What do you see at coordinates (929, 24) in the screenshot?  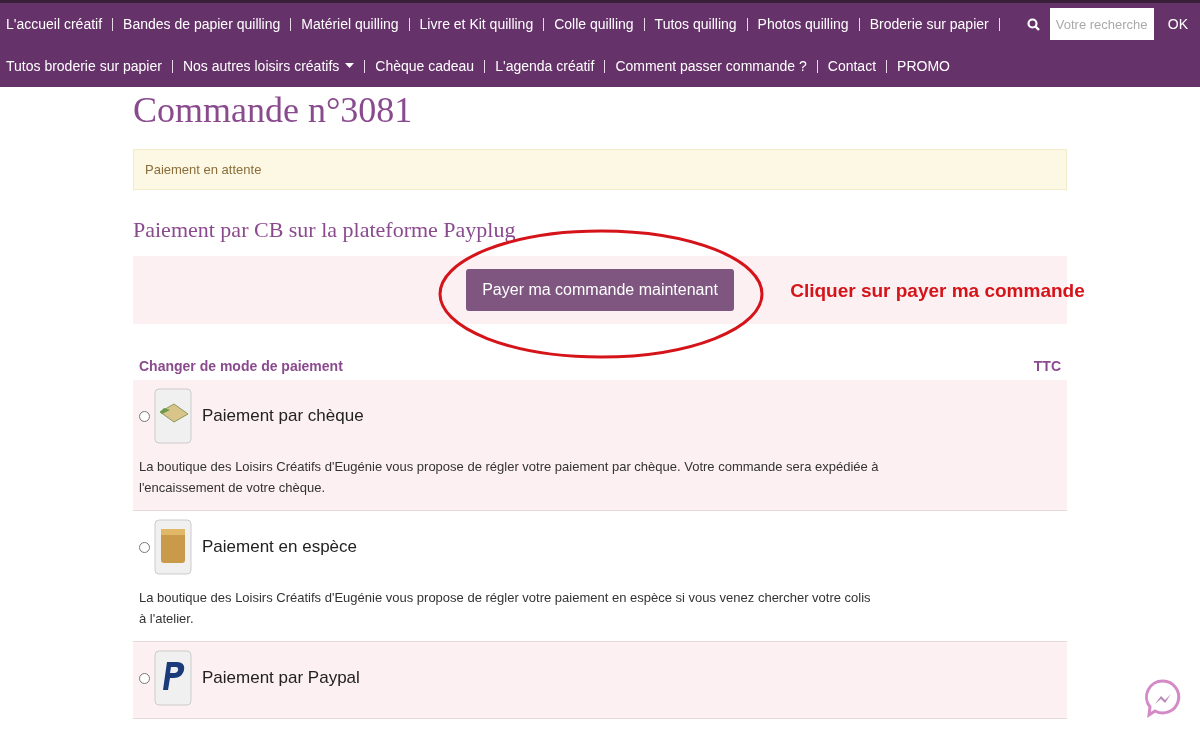 I see `nav-link: Broderie sur papier` at bounding box center [929, 24].